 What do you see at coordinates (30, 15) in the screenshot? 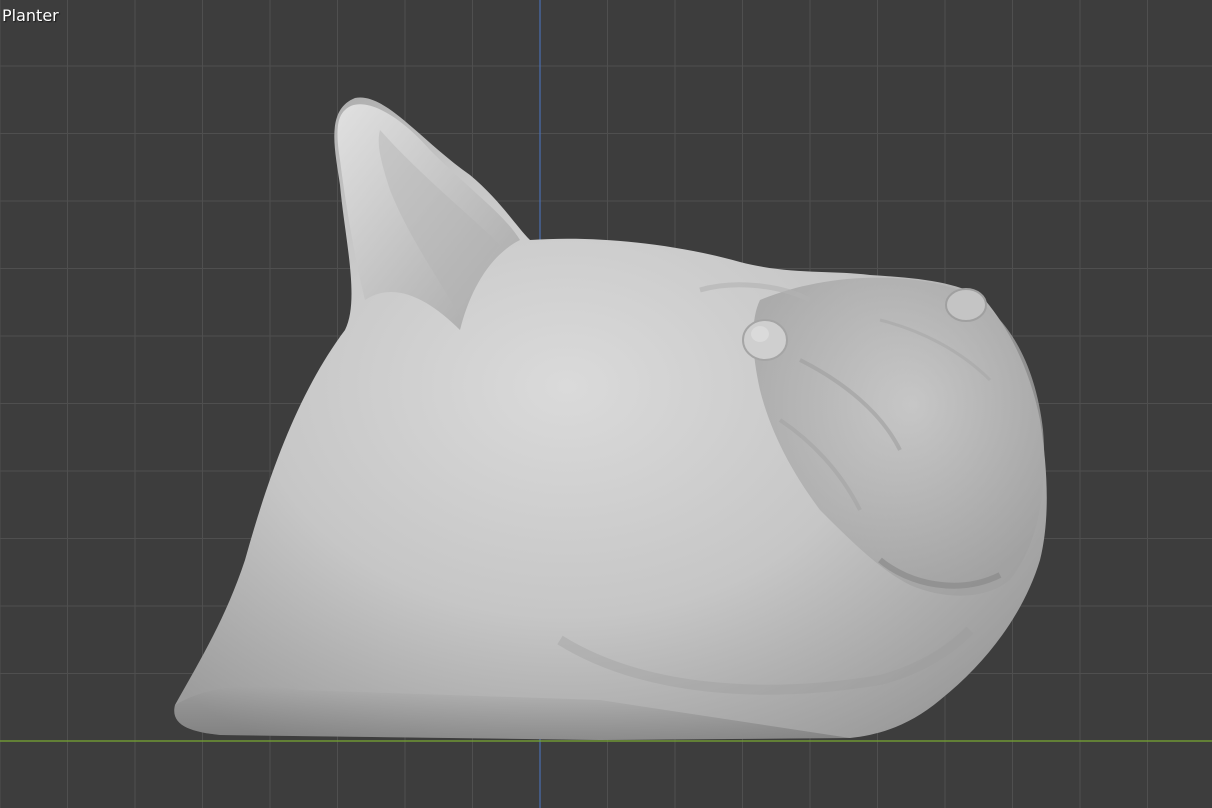
I see `object-name-label: Planter` at bounding box center [30, 15].